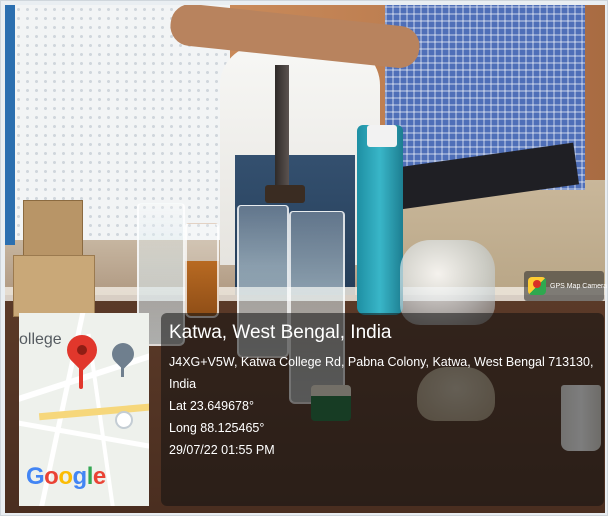  What do you see at coordinates (579, 286) in the screenshot?
I see `app-badge-label: GPS Map Camera` at bounding box center [579, 286].